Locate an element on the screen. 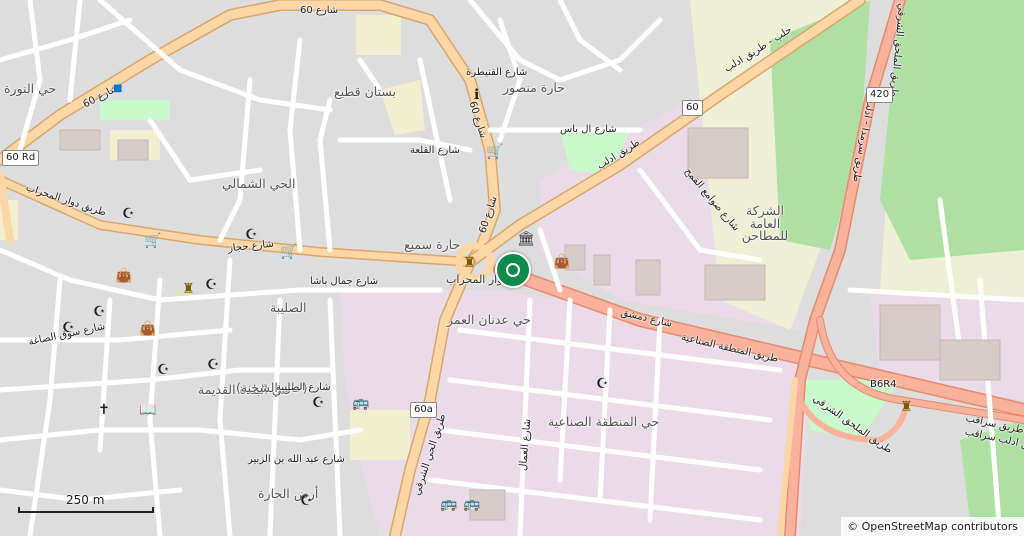 The image size is (1024, 536). label-saliba: الصليبة is located at coordinates (288, 307).